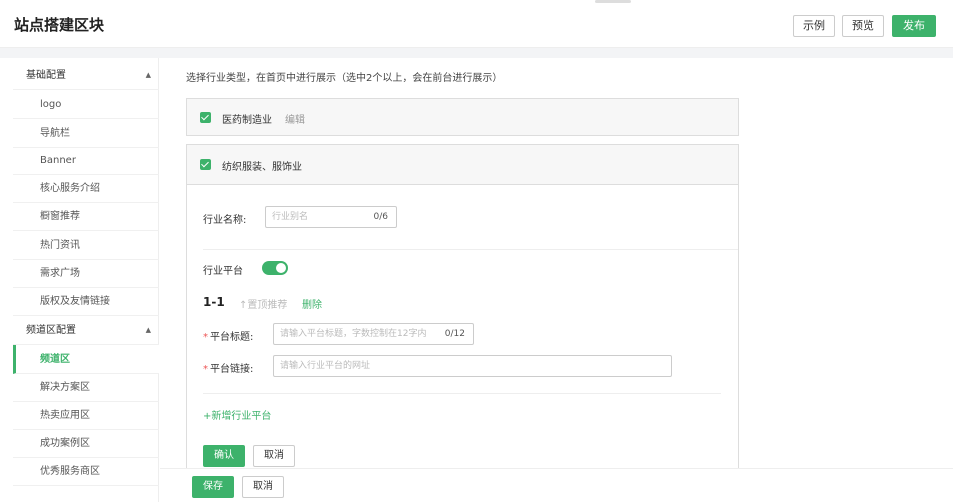 The height and width of the screenshot is (502, 953). I want to click on sidebar-item-label: 优秀服务商区, so click(70, 471).